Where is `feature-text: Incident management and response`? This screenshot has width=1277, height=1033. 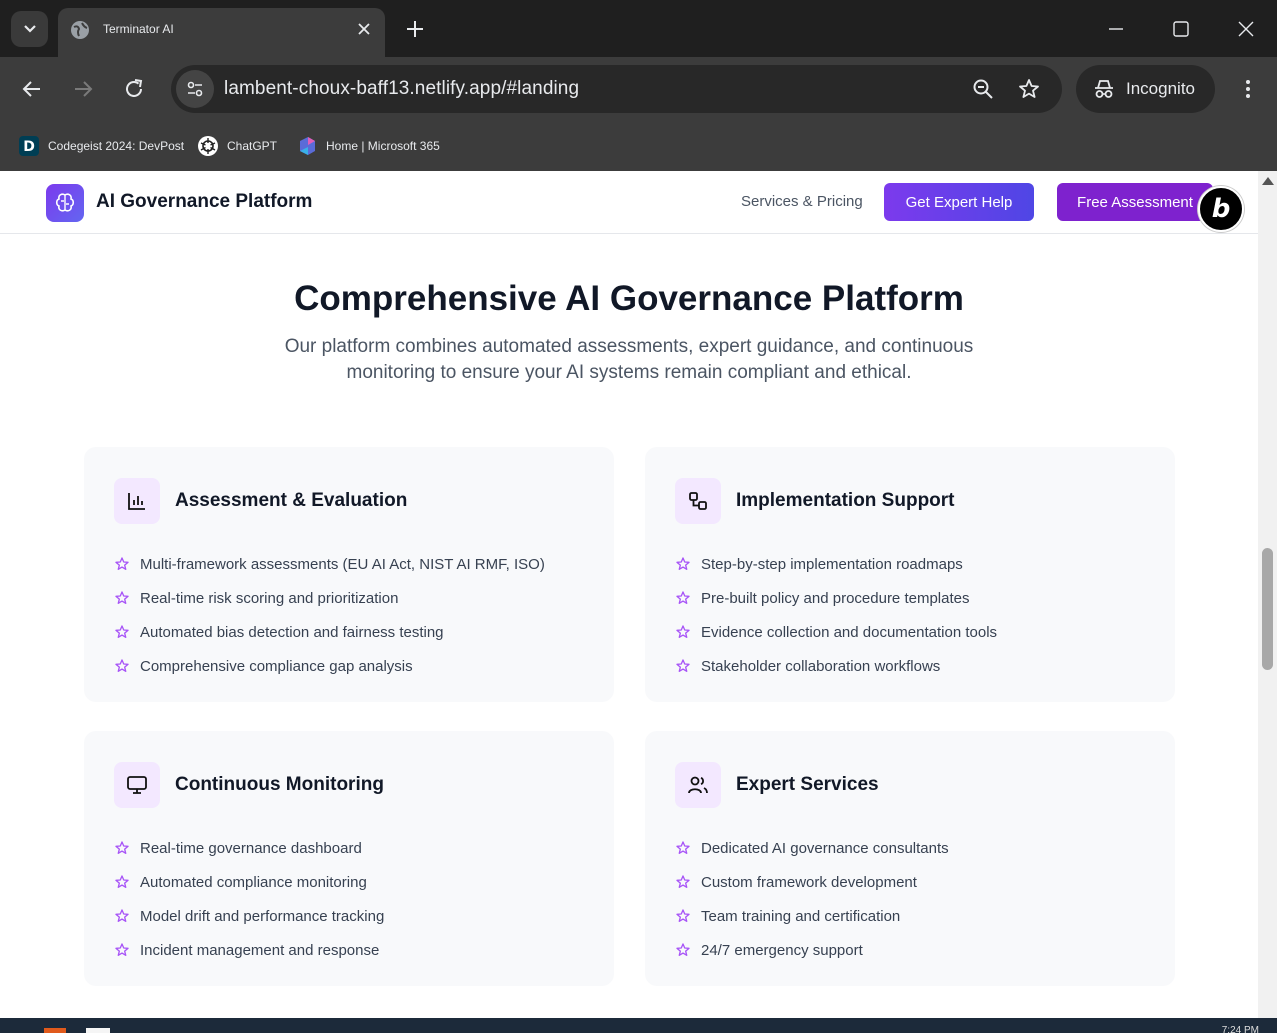 feature-text: Incident management and response is located at coordinates (260, 950).